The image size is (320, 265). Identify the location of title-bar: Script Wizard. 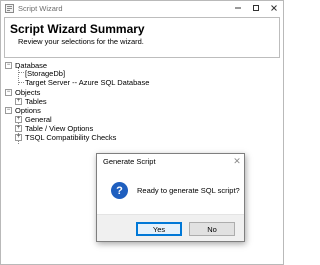
(142, 8).